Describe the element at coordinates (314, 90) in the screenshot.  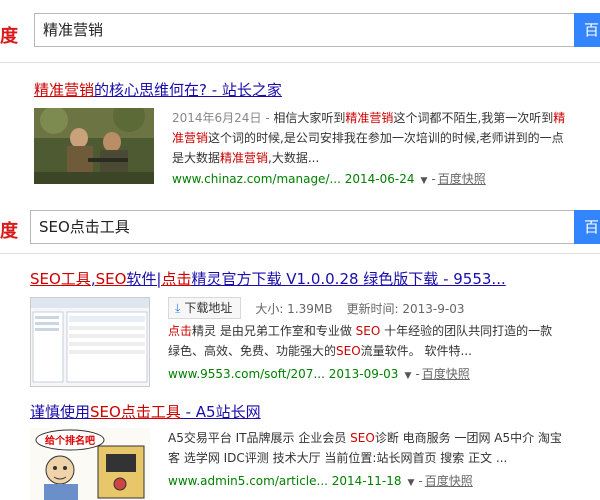
I see `result-title-link: 精准营销的核心思维何在? - 站长之家` at that location.